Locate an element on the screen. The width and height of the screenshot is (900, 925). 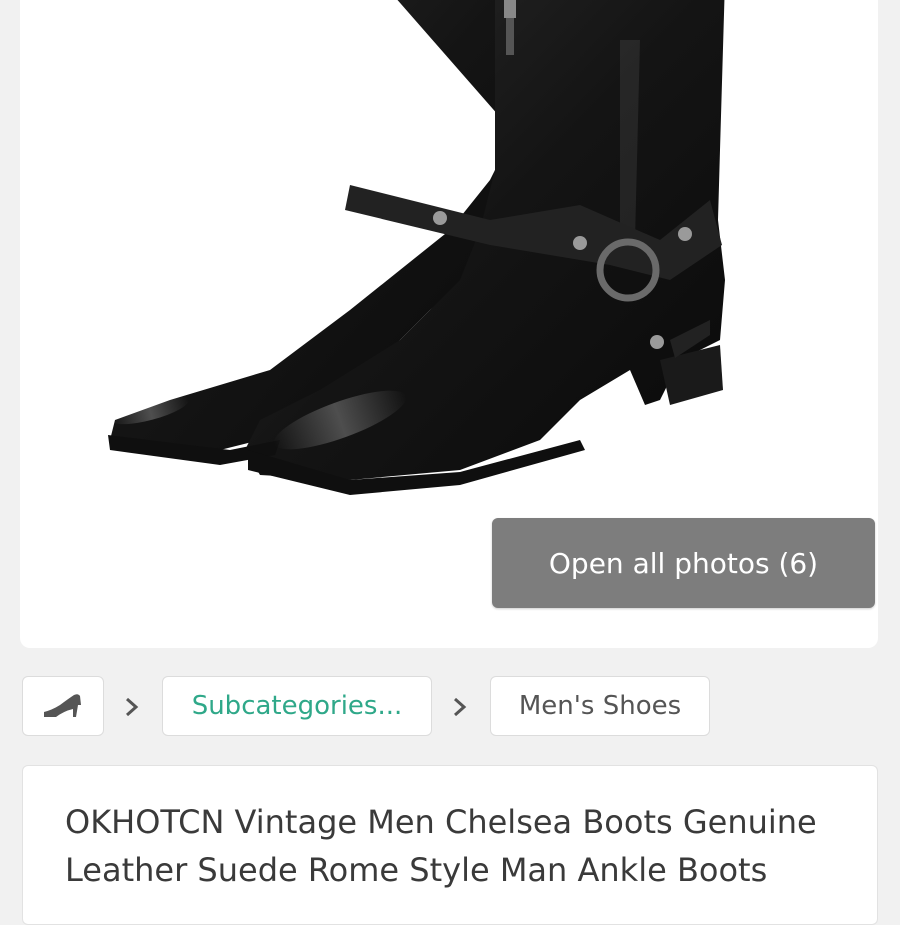
breadcrumb-home is located at coordinates (63, 706).